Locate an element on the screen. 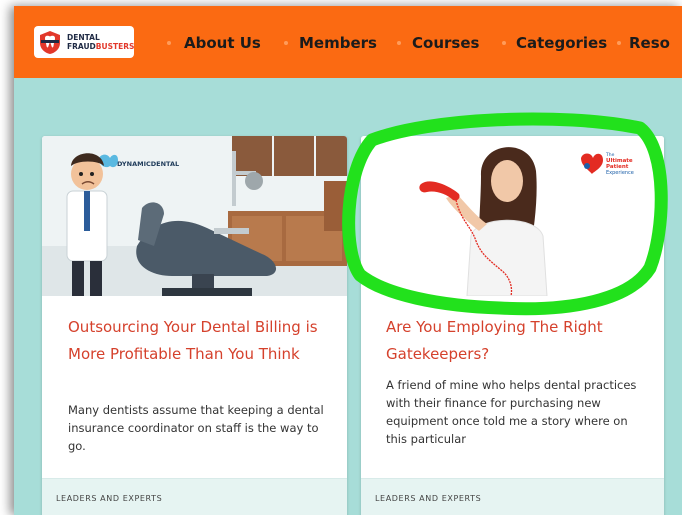 The width and height of the screenshot is (682, 515). logo-line-2b: BUSTERS is located at coordinates (115, 46).